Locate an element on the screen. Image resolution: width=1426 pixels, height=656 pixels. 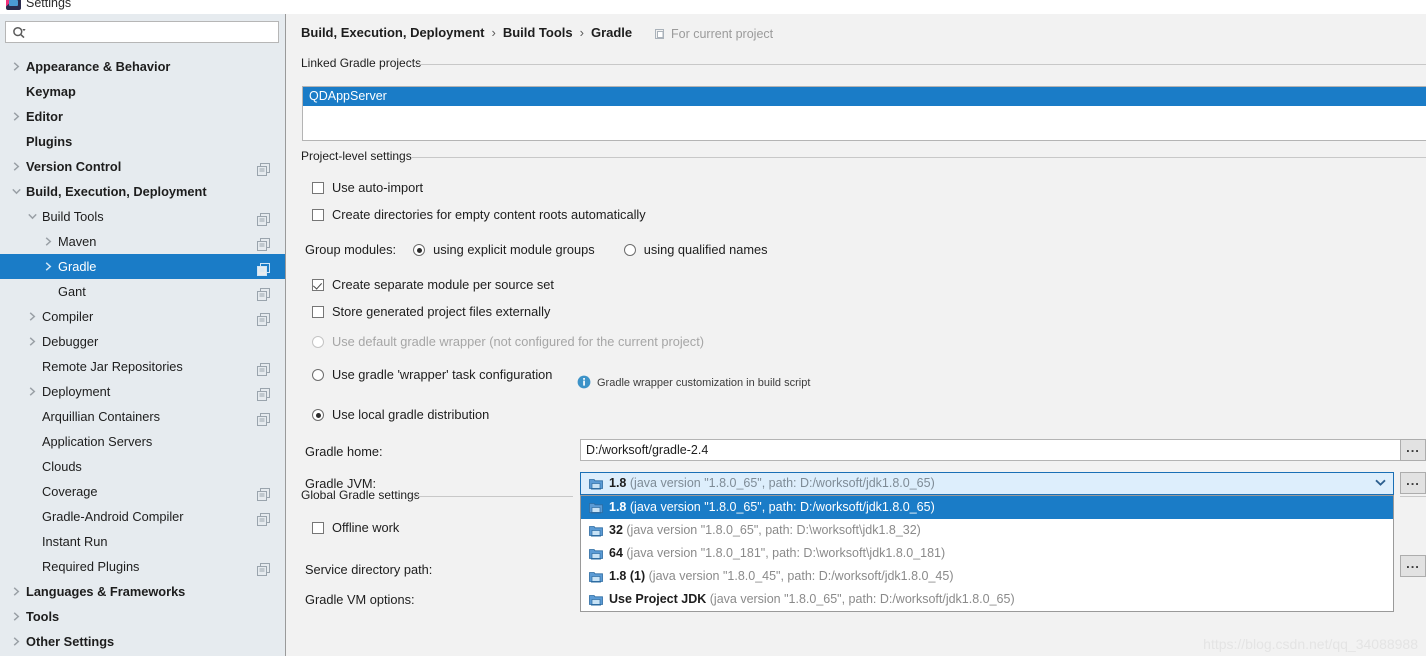
group-modules-label: Group modules: is located at coordinates (351, 249).